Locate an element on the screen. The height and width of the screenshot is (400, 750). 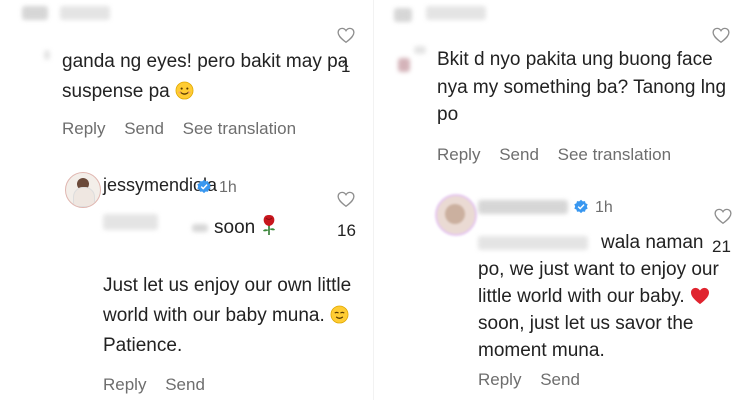
reply-text: soon, just let us savor the is located at coordinates (586, 323).